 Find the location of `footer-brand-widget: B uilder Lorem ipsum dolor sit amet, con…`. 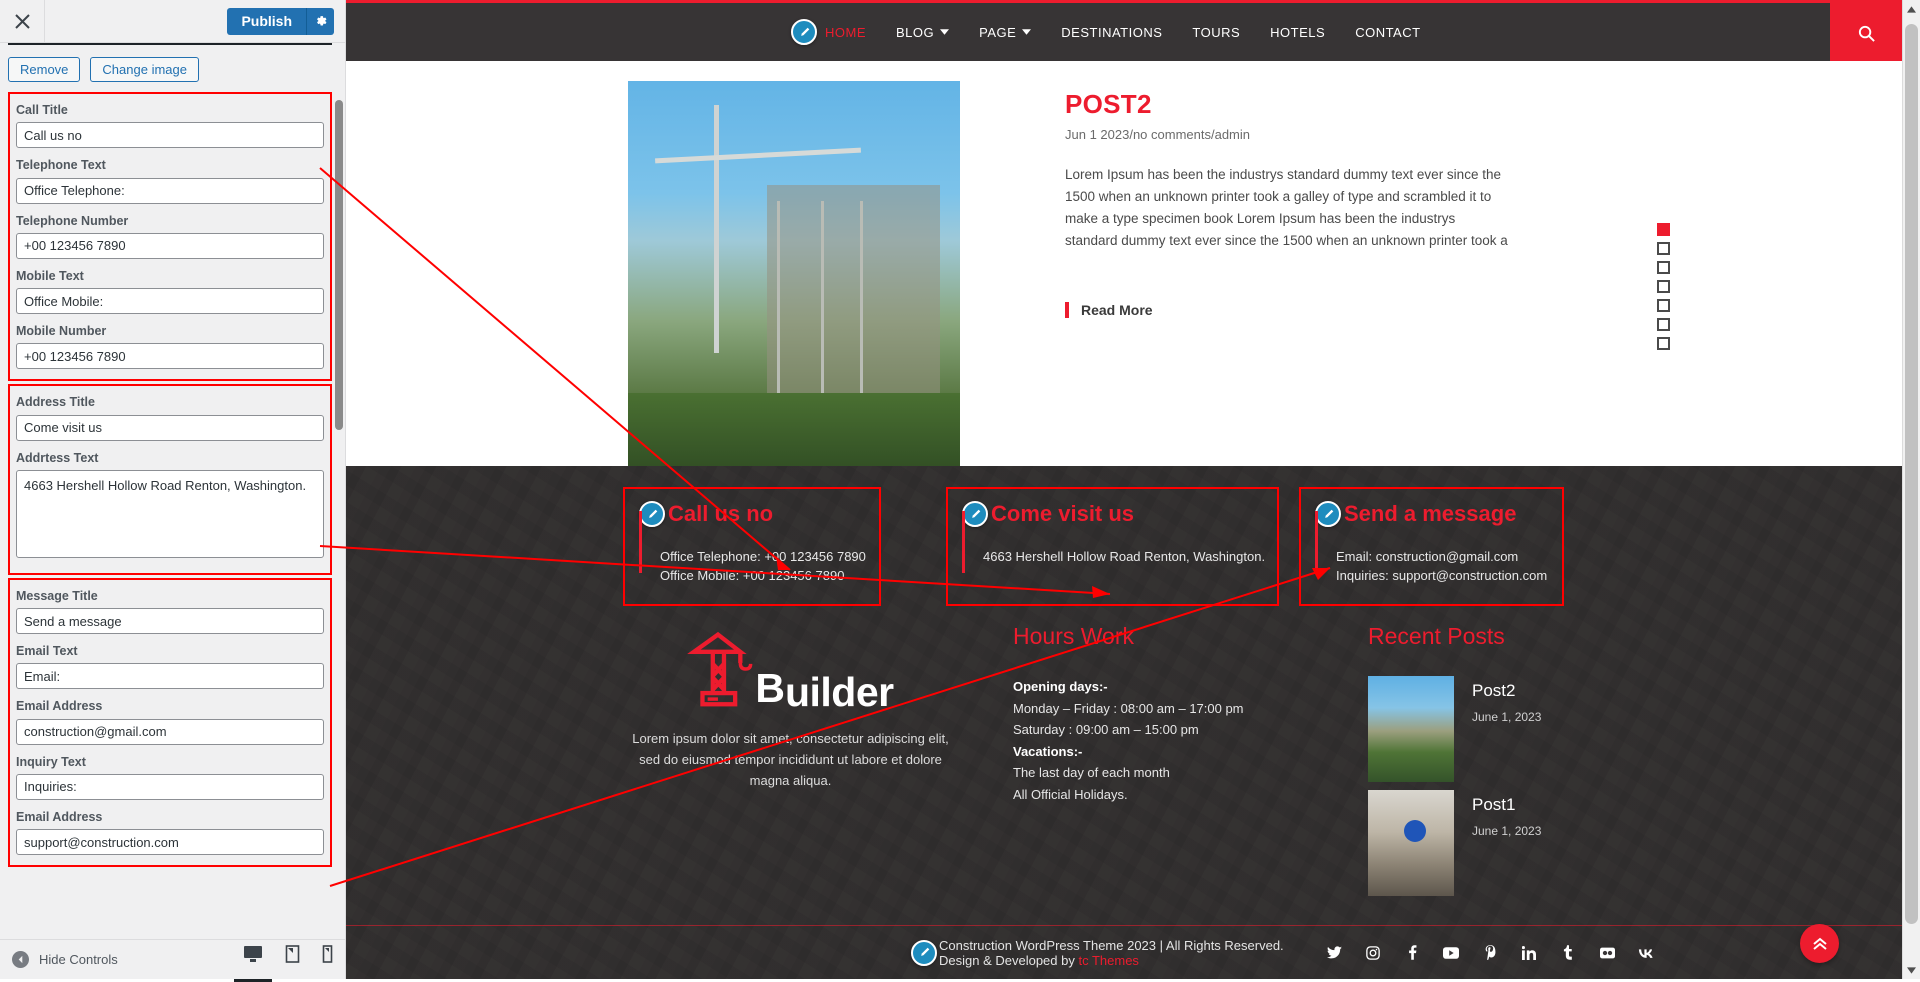

footer-brand-widget: B uilder Lorem ipsum dolor sit amet, con… is located at coordinates (790, 757).